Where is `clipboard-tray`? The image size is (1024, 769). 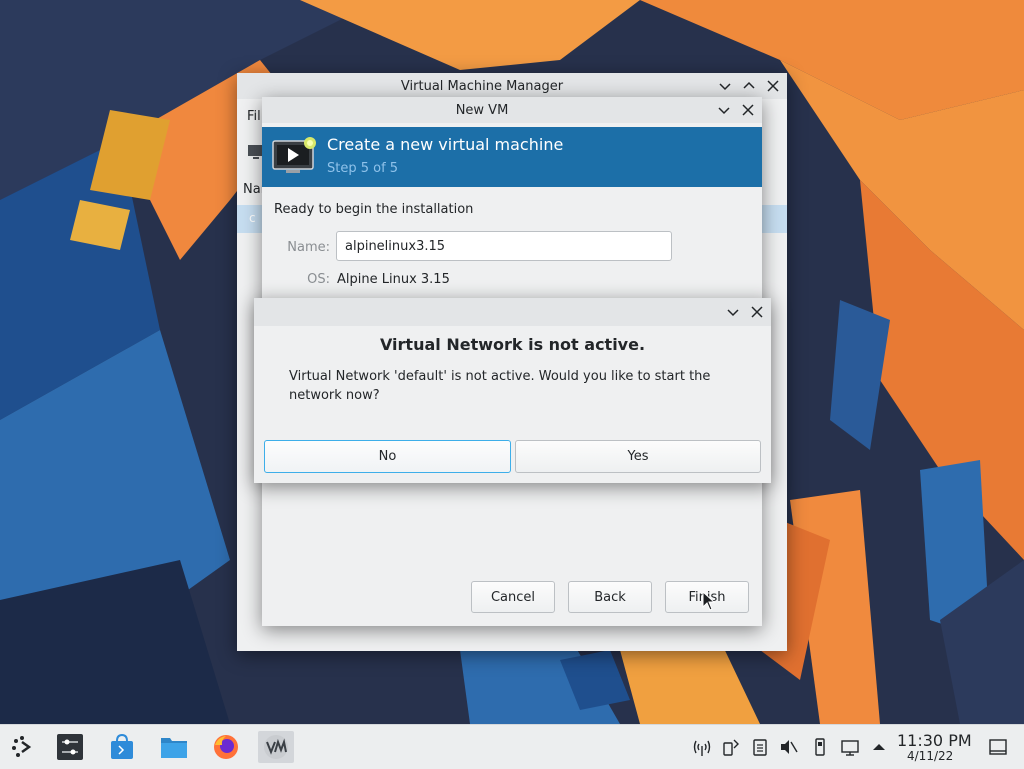
clipboard-tray is located at coordinates (760, 747).